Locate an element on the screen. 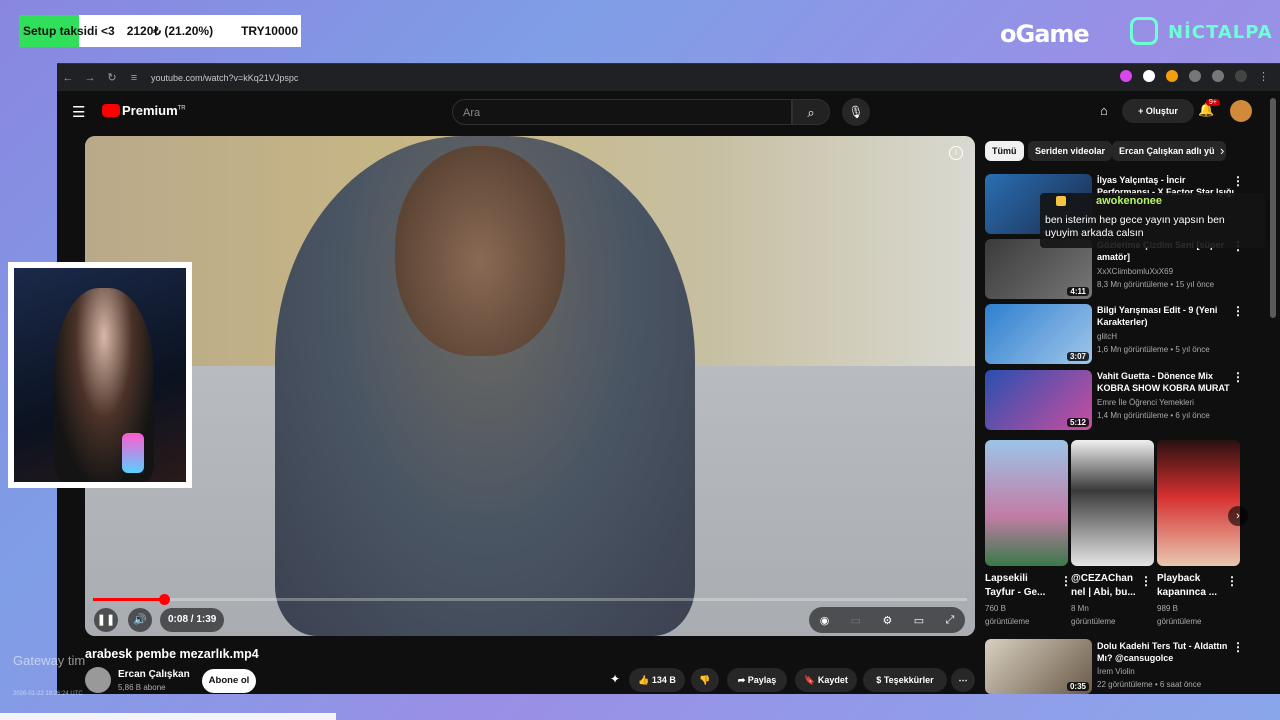  remix-icon: ✦ is located at coordinates (615, 679).